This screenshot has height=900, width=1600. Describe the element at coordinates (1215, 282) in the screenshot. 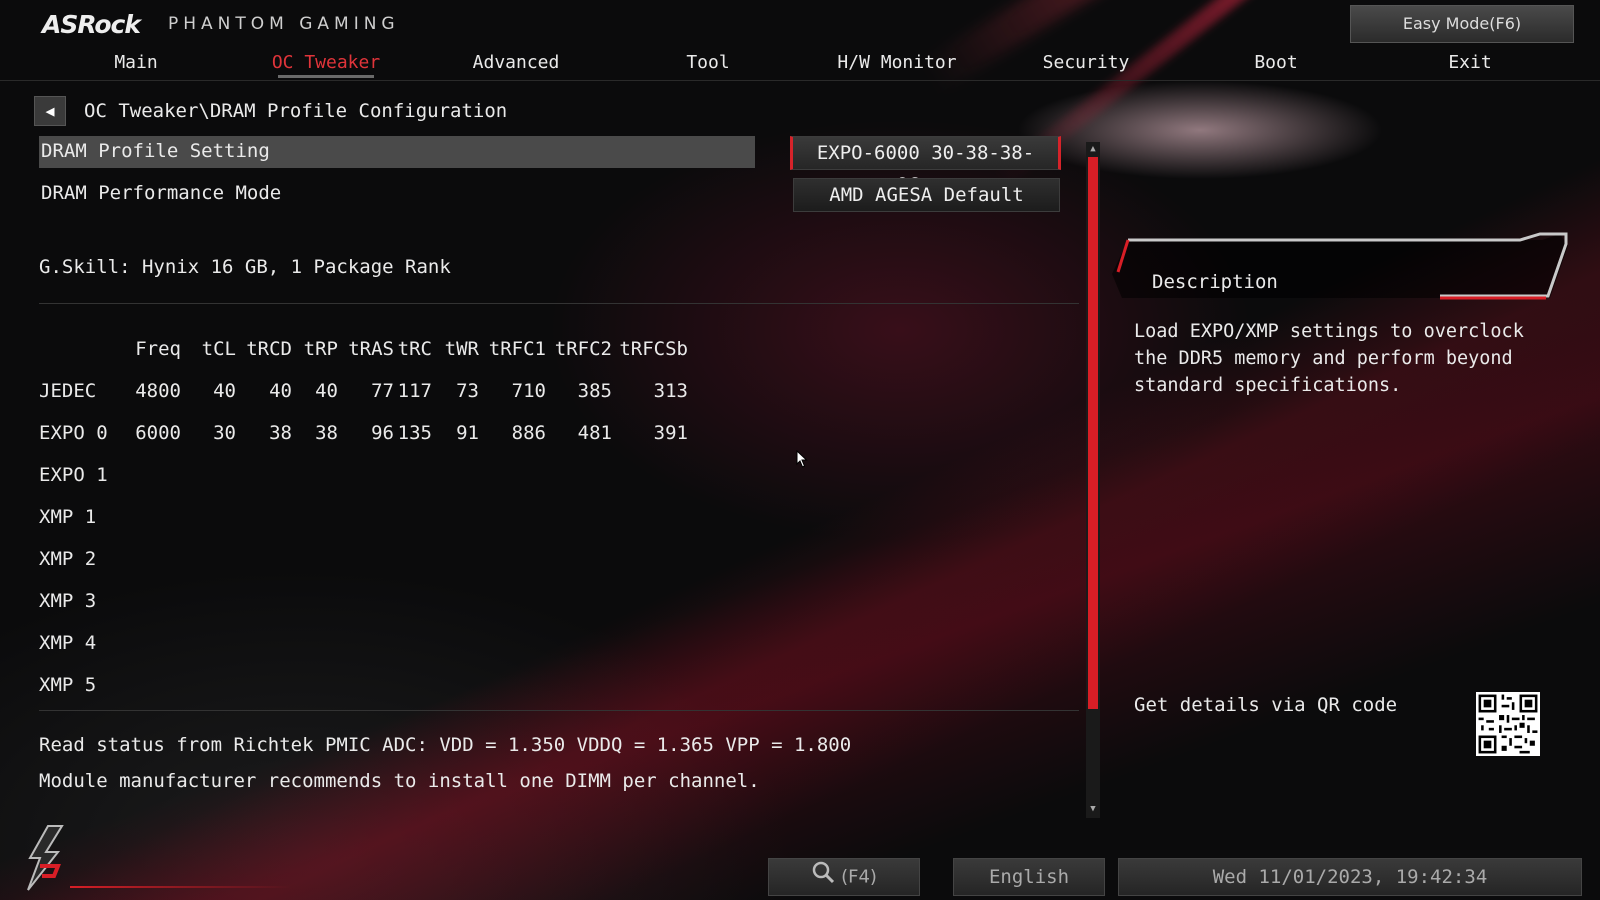

I see `description-title: Description` at that location.